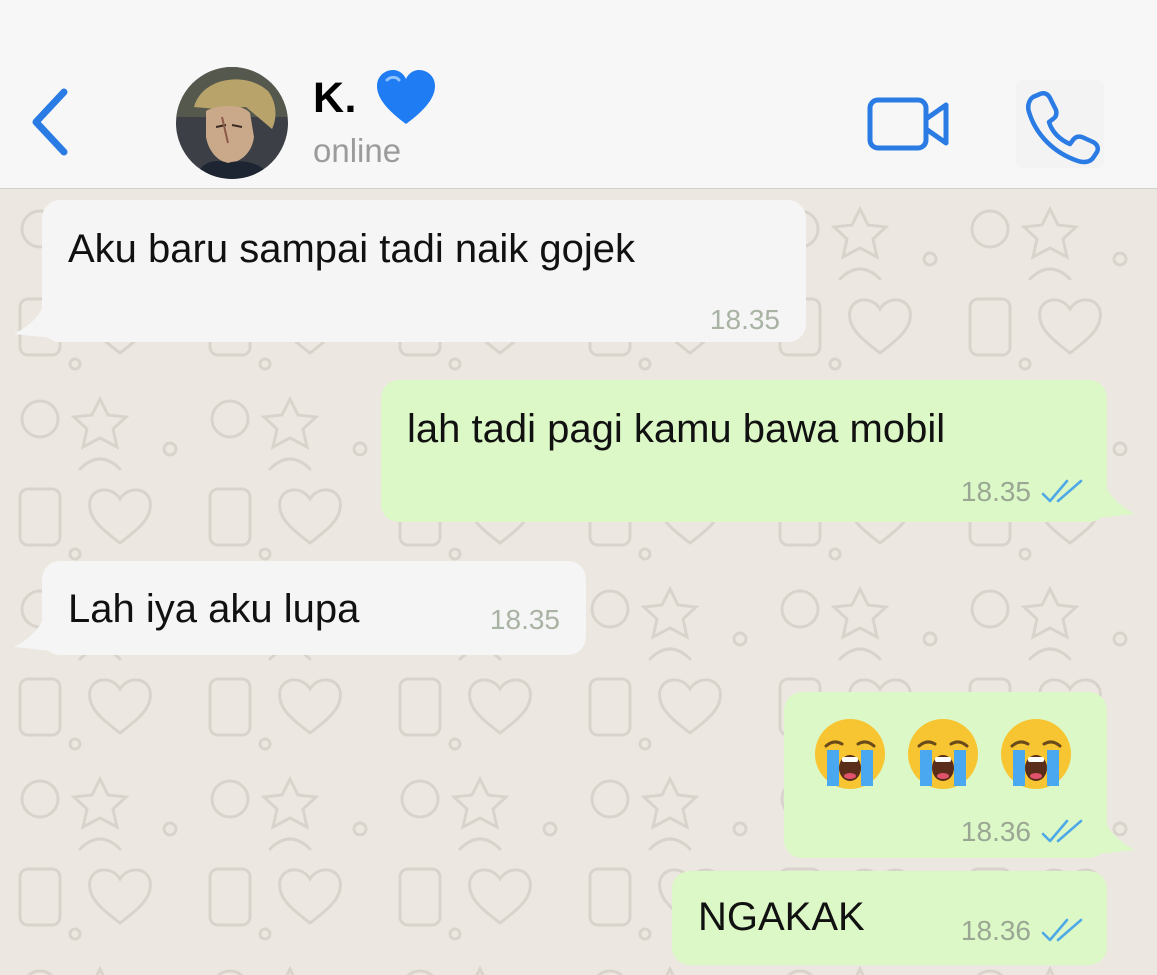 The height and width of the screenshot is (975, 1157). What do you see at coordinates (214, 609) in the screenshot?
I see `message-text: Lah iya aku lupa` at bounding box center [214, 609].